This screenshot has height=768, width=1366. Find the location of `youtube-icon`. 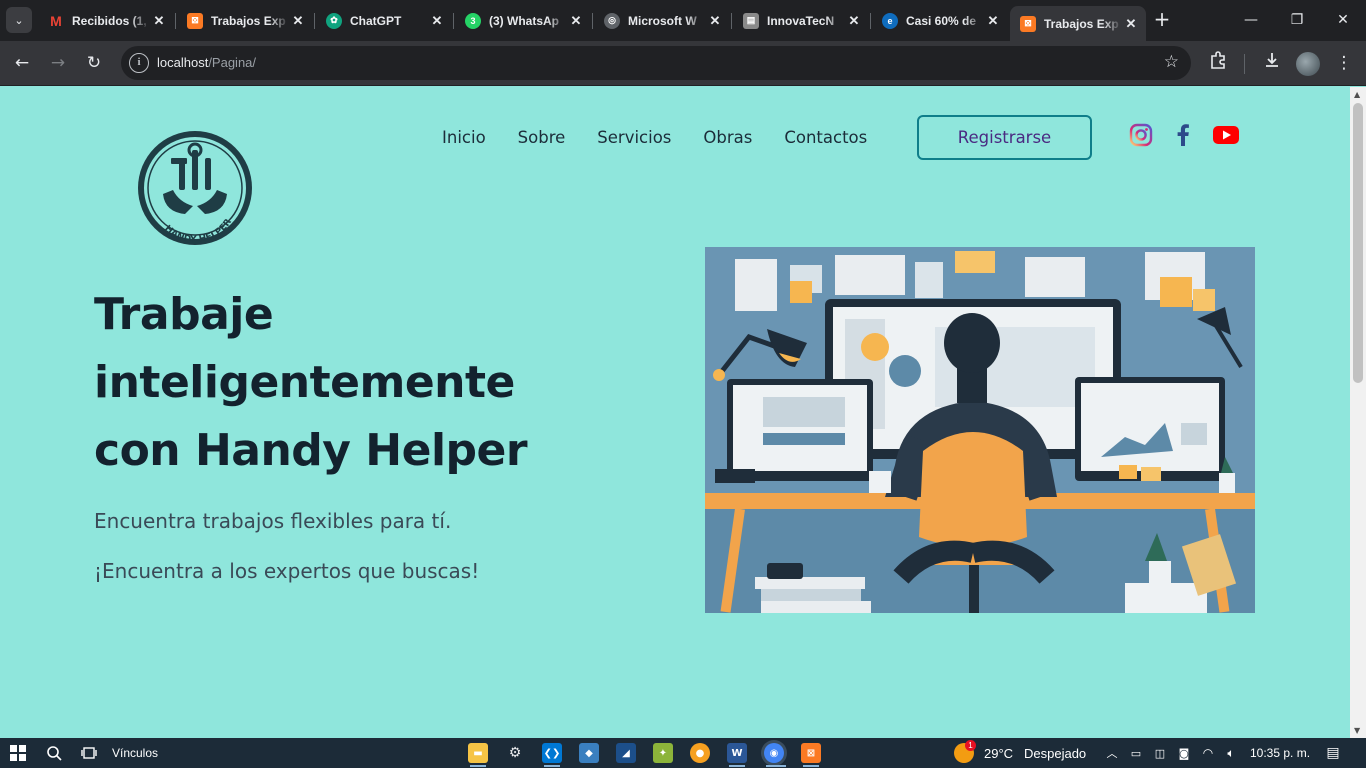

youtube-icon is located at coordinates (1226, 135).